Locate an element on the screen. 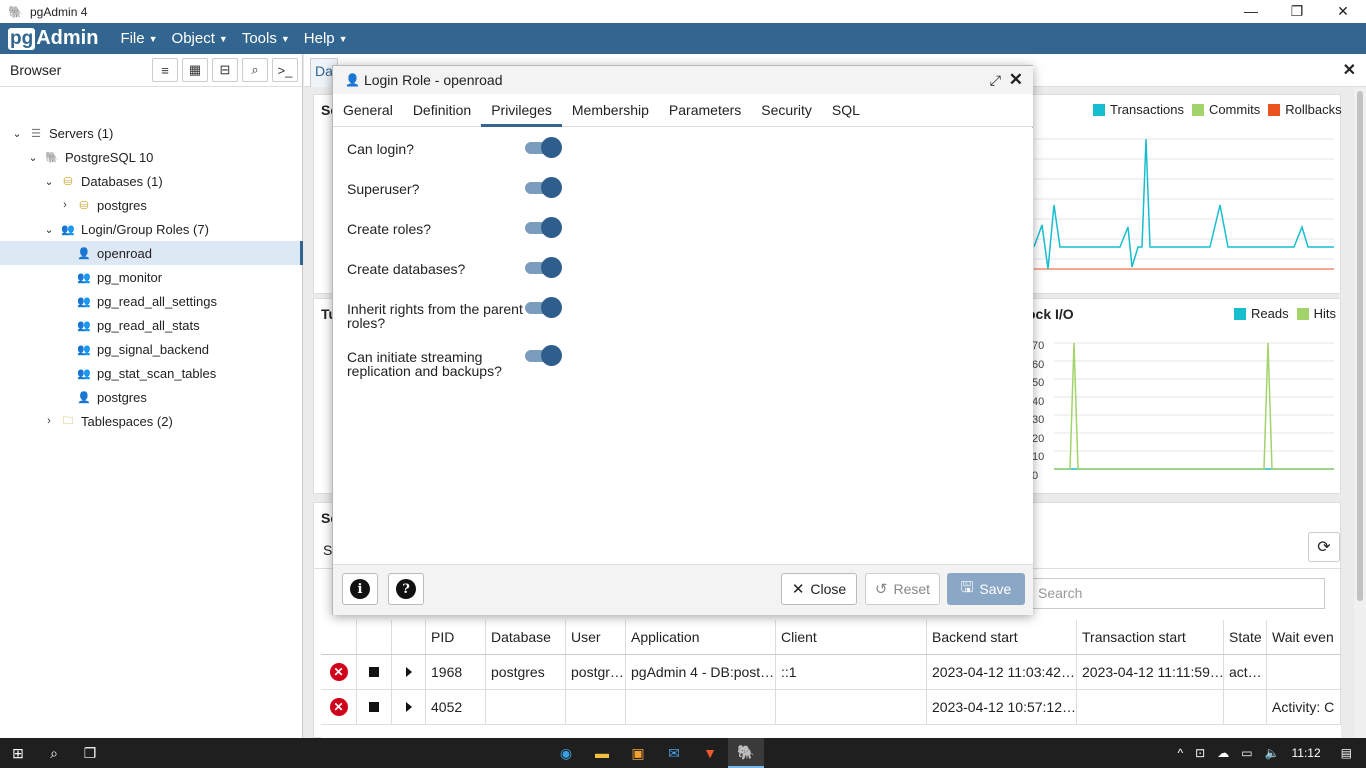 The image size is (1366, 768). tree-item: 👥 pg_monitor is located at coordinates (151, 277).